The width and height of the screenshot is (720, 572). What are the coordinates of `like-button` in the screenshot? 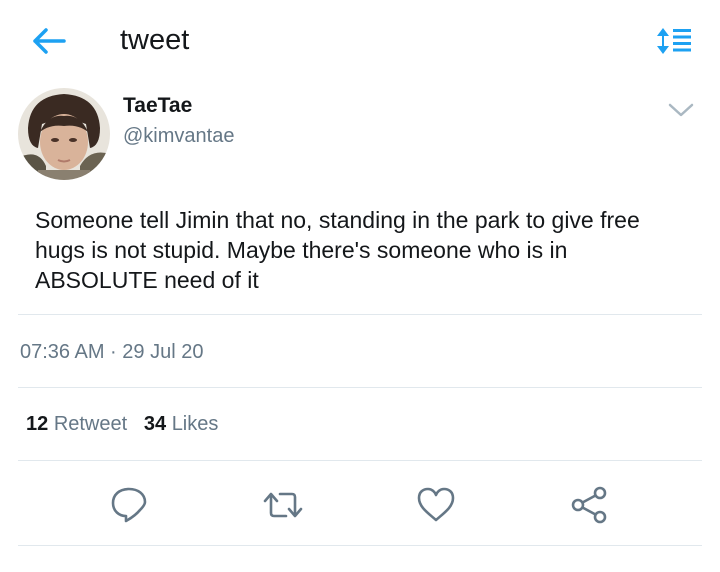 It's located at (436, 505).